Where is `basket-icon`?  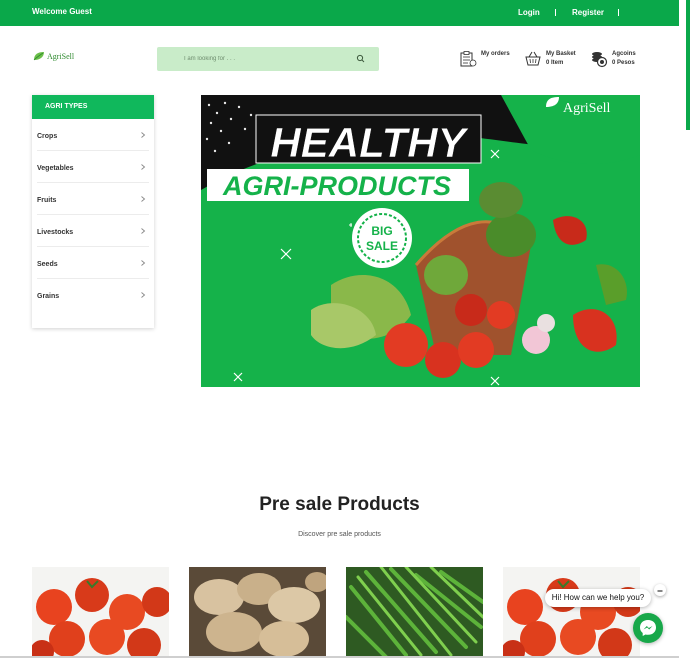
basket-icon is located at coordinates (533, 58).